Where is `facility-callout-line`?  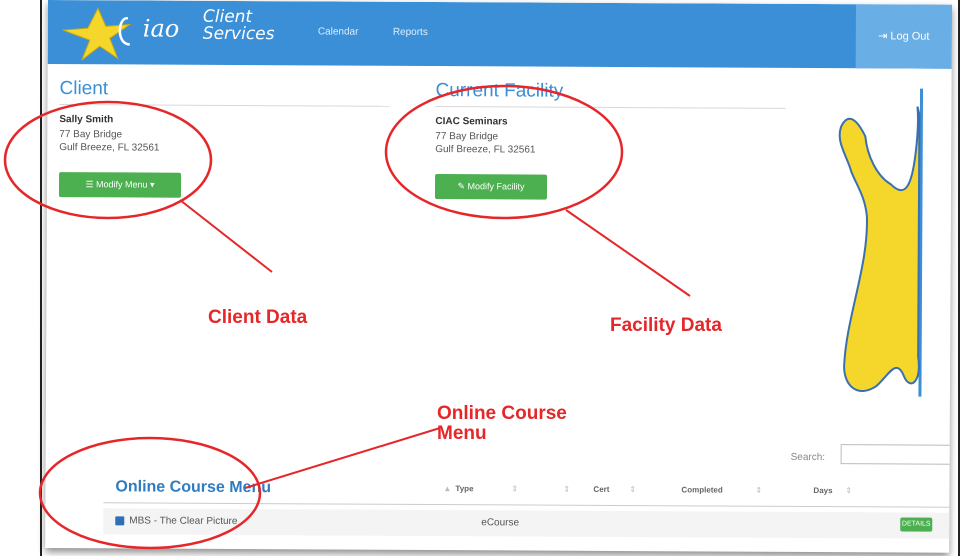 facility-callout-line is located at coordinates (628, 253).